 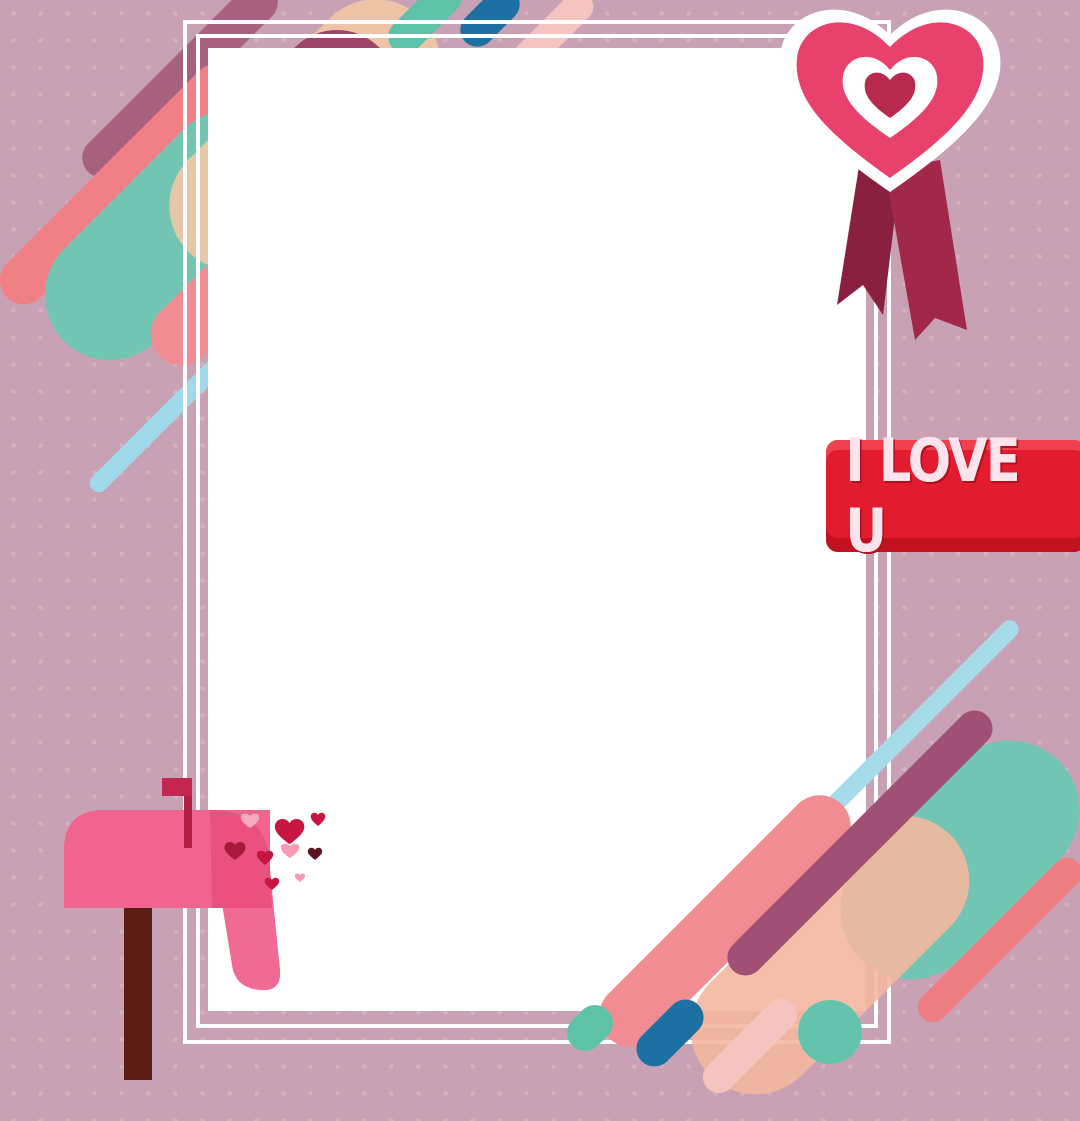 I want to click on mailbox-icon, so click(x=200, y=925).